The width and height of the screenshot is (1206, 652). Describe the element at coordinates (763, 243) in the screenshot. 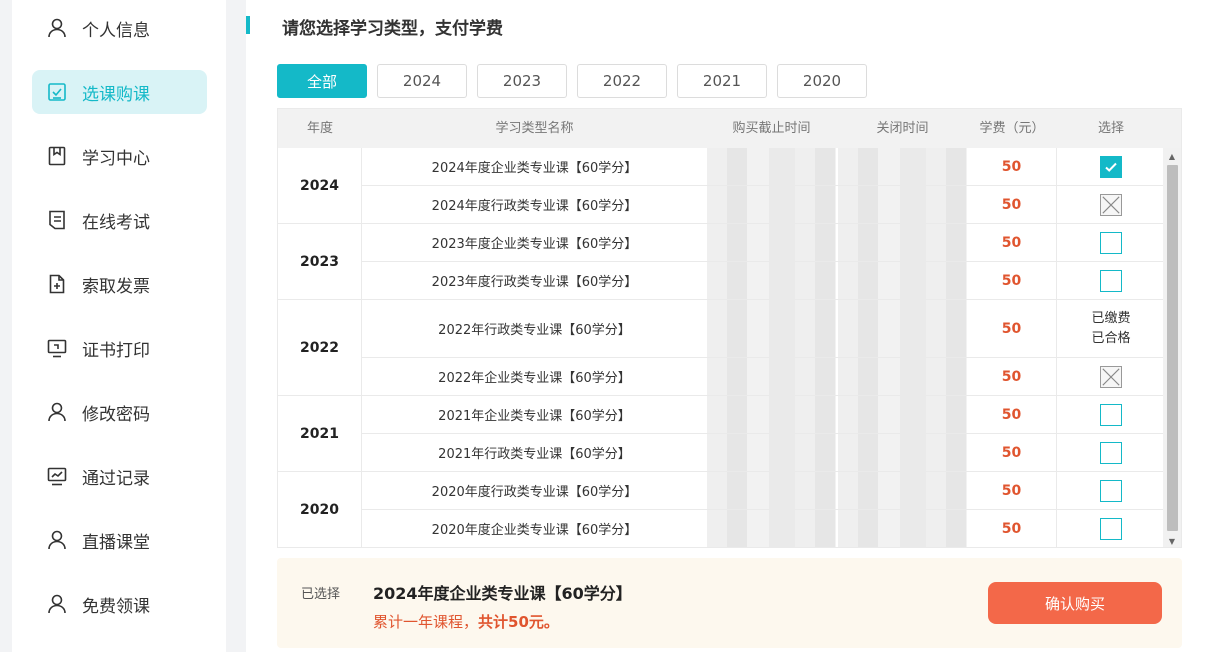

I see `table-row: 2023年度企业类专业课【60学分】 50` at that location.